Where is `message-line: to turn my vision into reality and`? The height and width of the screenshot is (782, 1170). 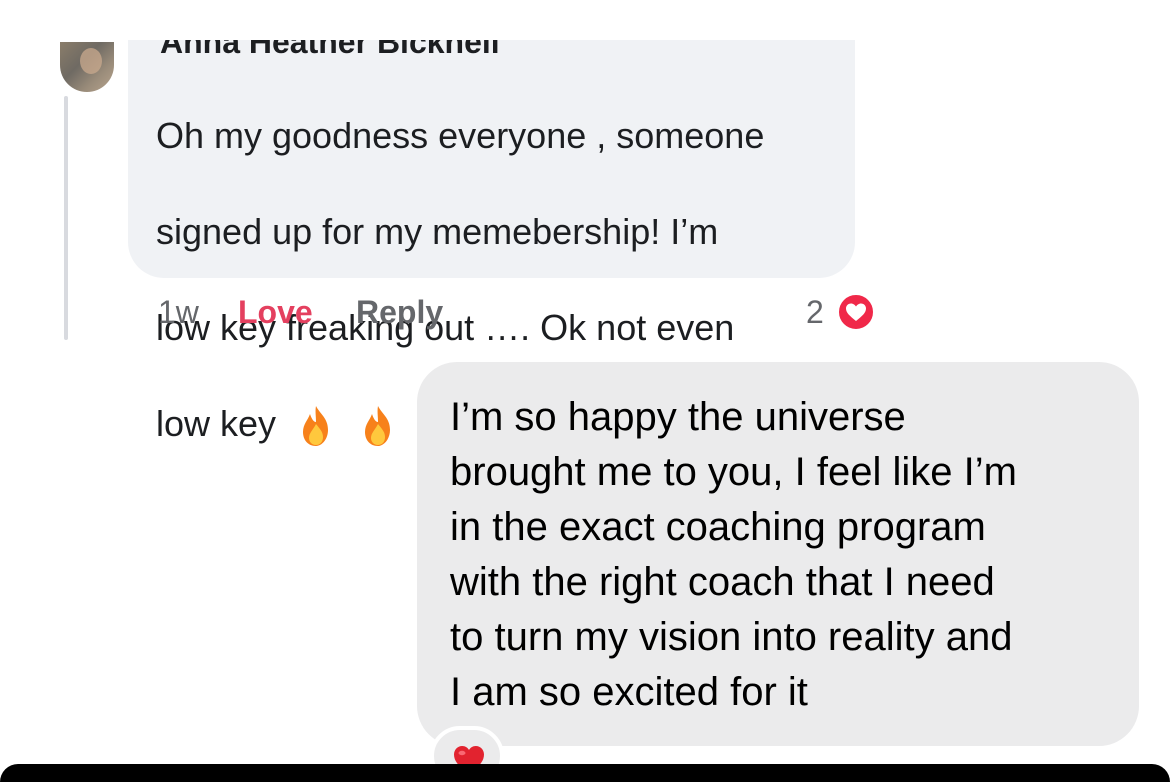
message-line: to turn my vision into reality and is located at coordinates (731, 637).